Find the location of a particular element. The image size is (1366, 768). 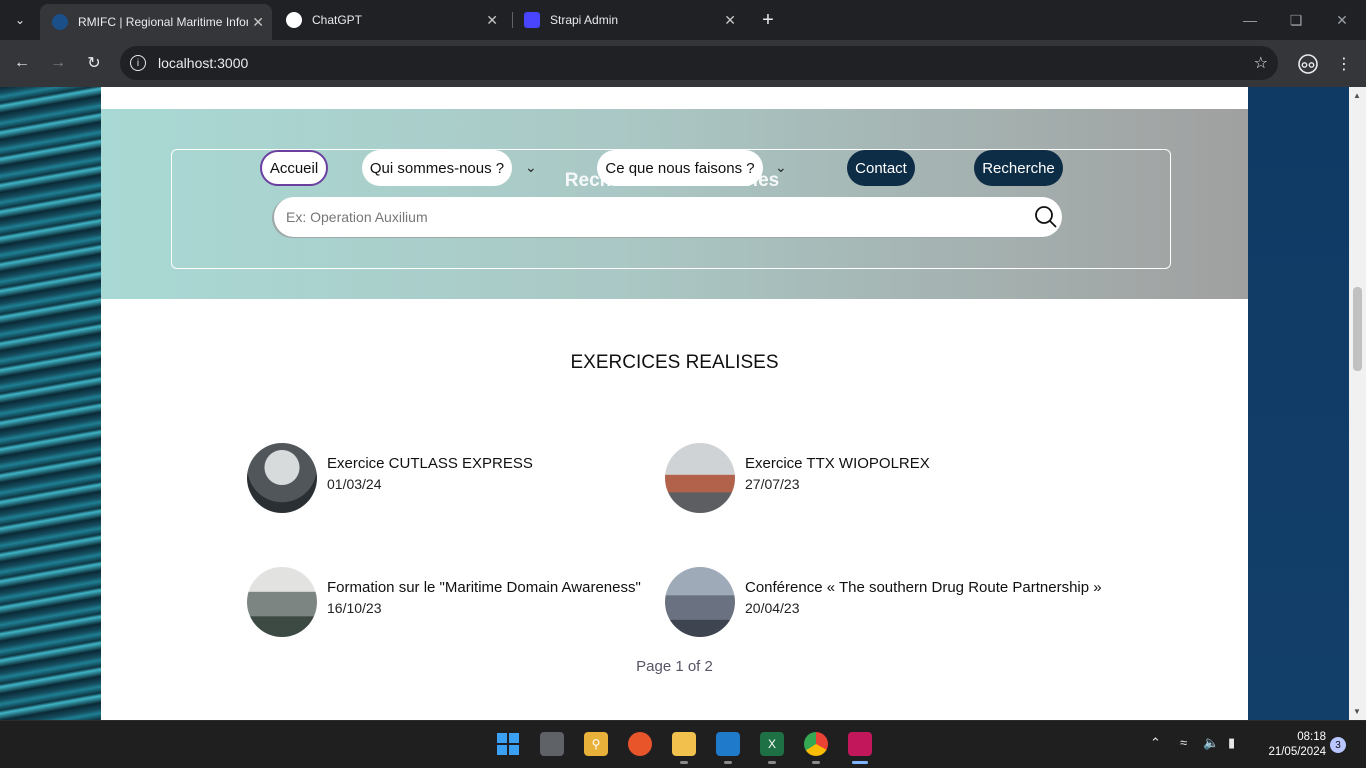

nav-contact-button: Contact is located at coordinates (881, 168).